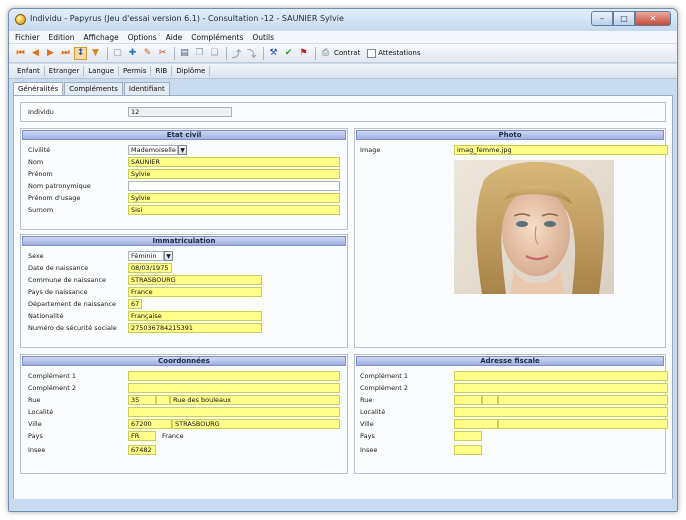 The width and height of the screenshot is (686, 520). I want to click on nom-patronymique-field, so click(234, 186).